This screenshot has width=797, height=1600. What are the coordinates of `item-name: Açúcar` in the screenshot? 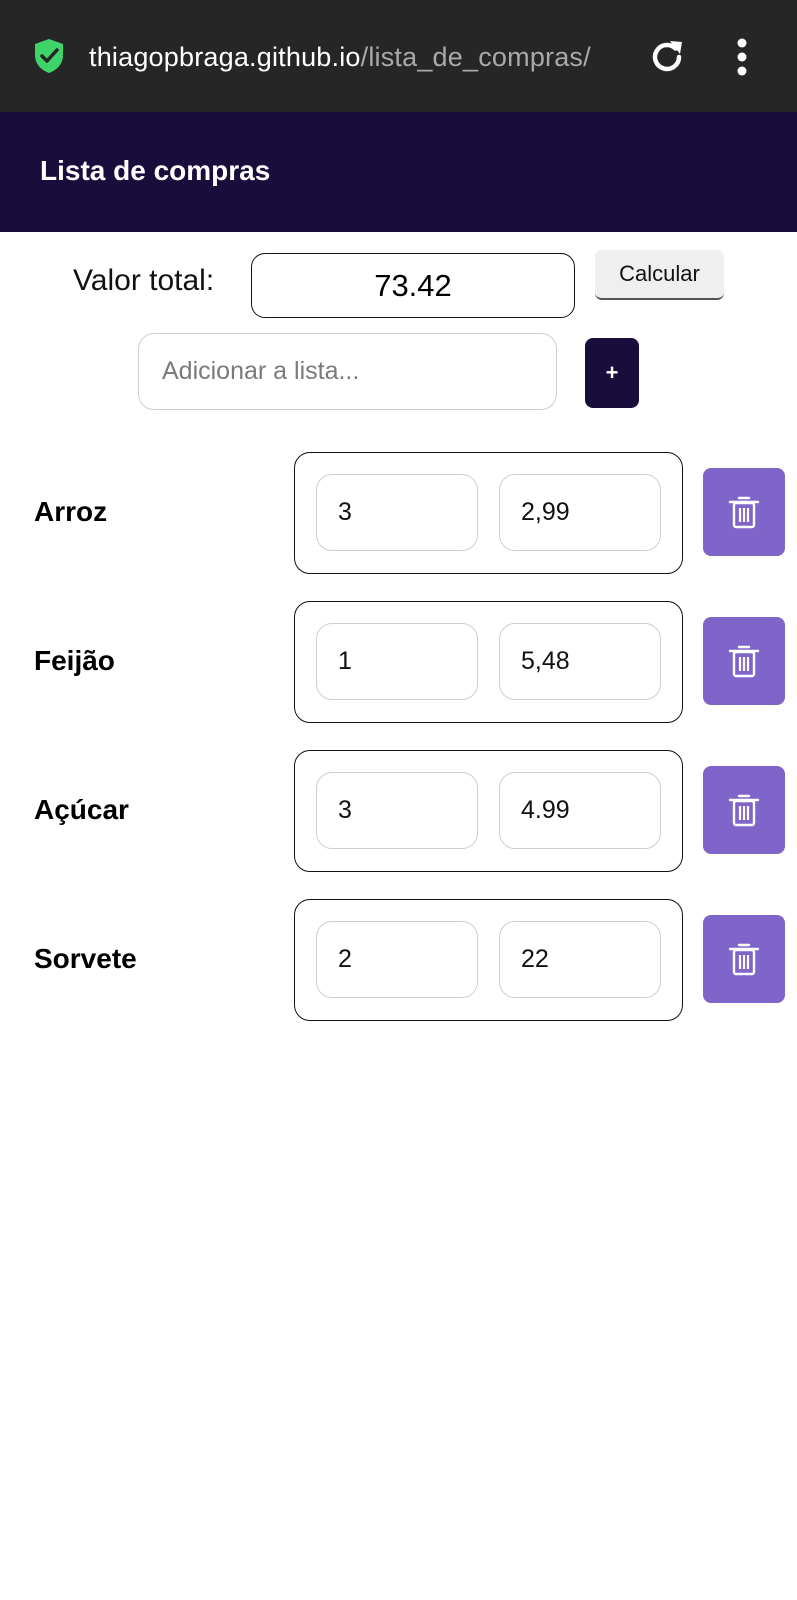 It's located at (81, 809).